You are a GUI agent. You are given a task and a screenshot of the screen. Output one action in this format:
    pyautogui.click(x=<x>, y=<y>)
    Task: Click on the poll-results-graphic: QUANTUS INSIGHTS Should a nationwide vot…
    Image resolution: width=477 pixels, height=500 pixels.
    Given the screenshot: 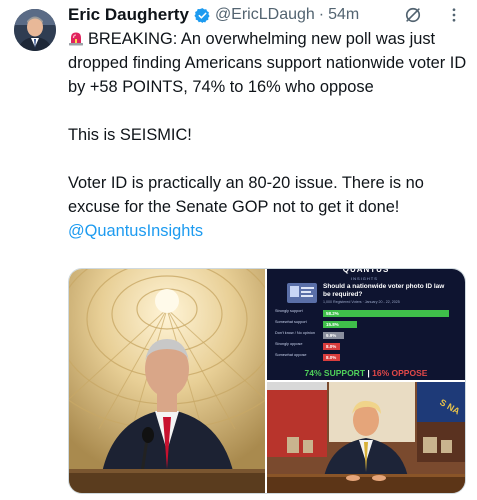 What is the action you would take?
    pyautogui.click(x=366, y=324)
    